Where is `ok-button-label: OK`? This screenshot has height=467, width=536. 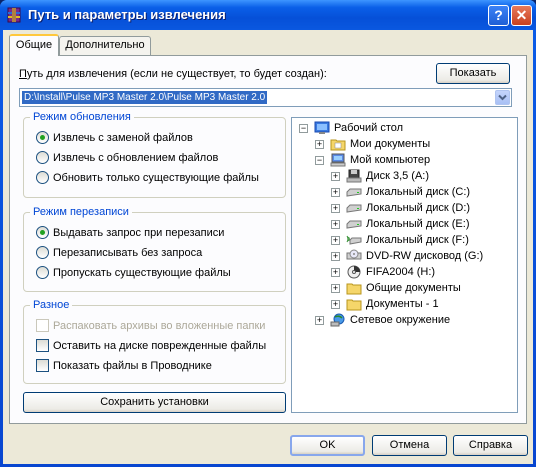 ok-button-label: OK is located at coordinates (327, 445).